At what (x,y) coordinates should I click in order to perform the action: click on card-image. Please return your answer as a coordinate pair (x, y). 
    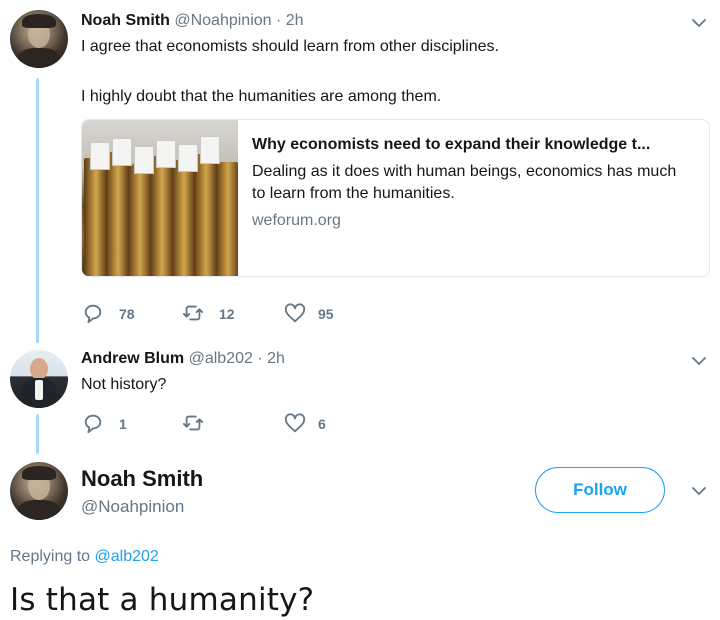
    Looking at the image, I should click on (160, 198).